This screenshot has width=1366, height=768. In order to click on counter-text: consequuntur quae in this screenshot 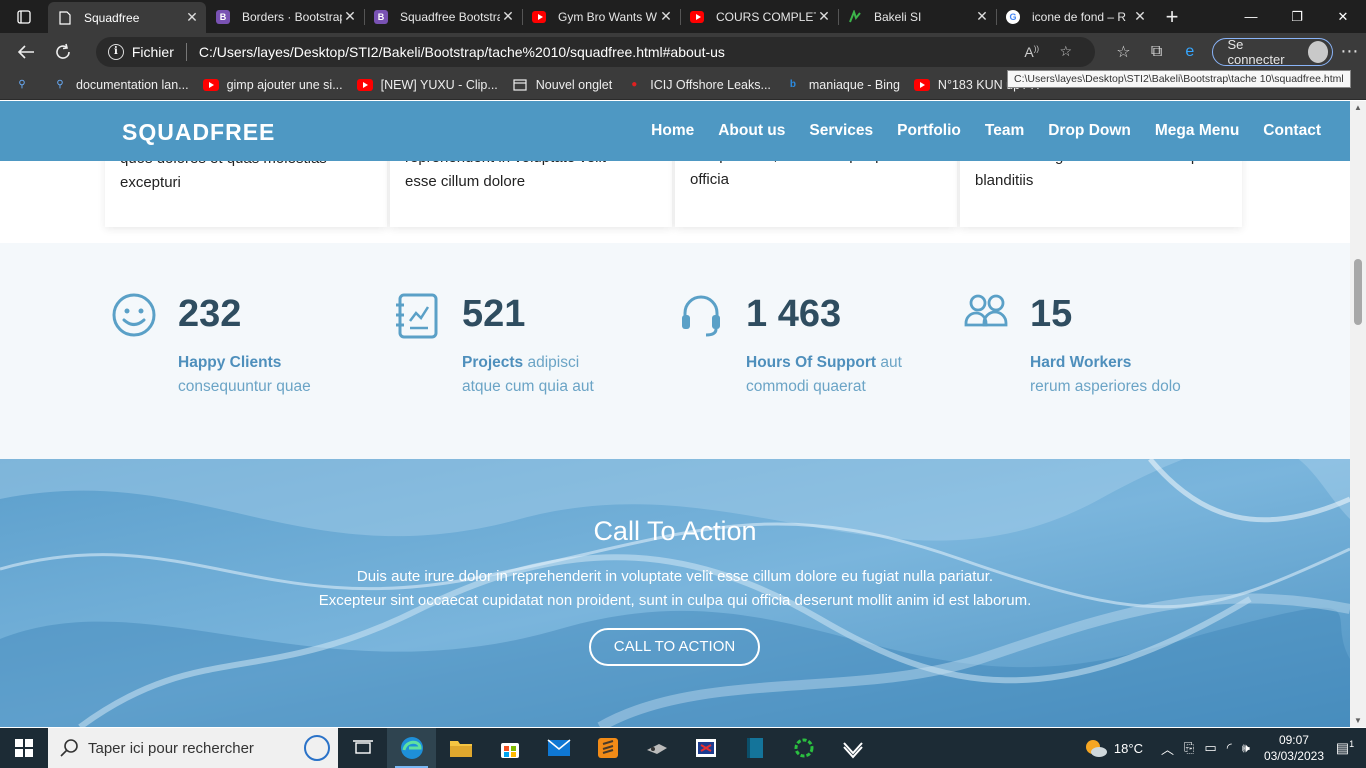, I will do `click(244, 386)`.